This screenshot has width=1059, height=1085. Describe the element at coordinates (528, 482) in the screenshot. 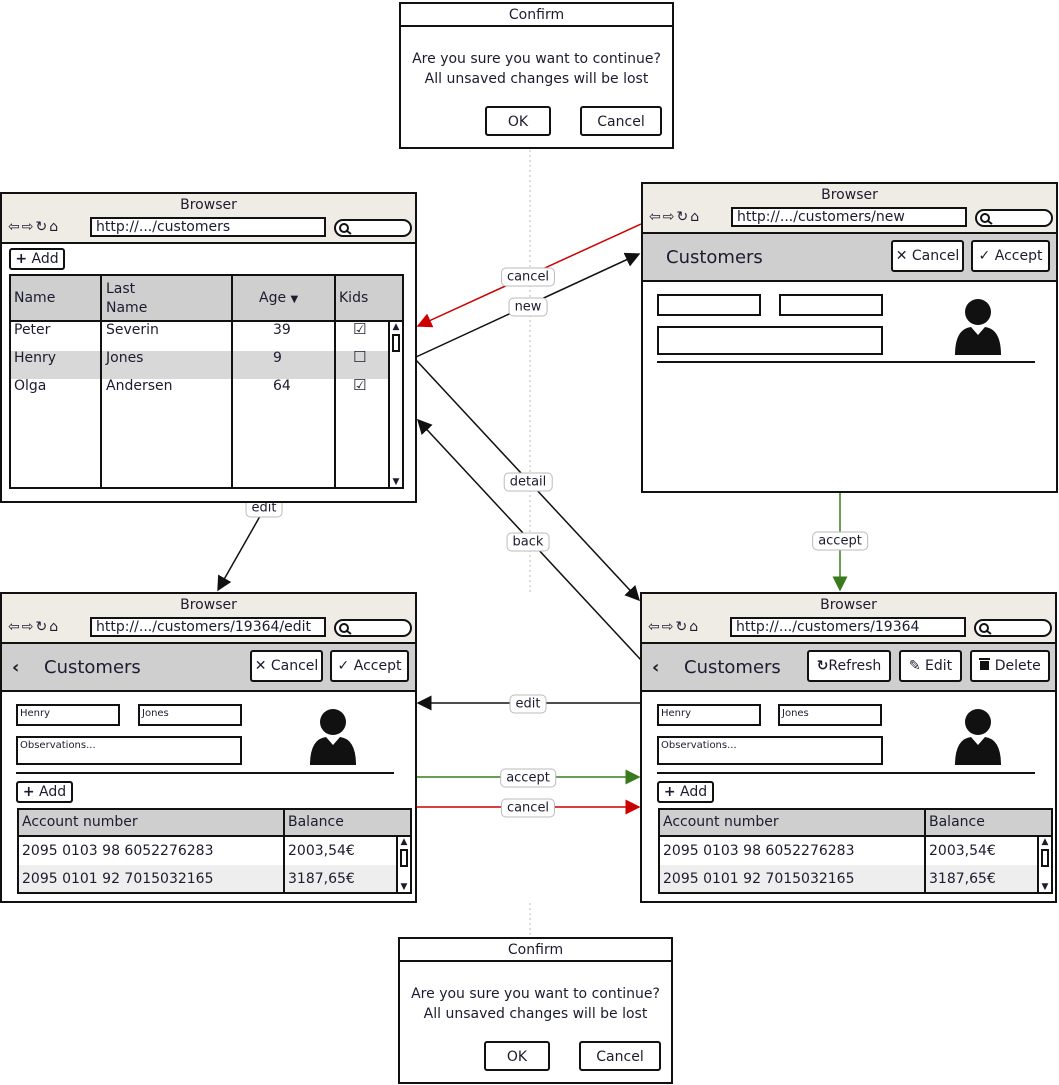

I see `label-detail: detail` at that location.